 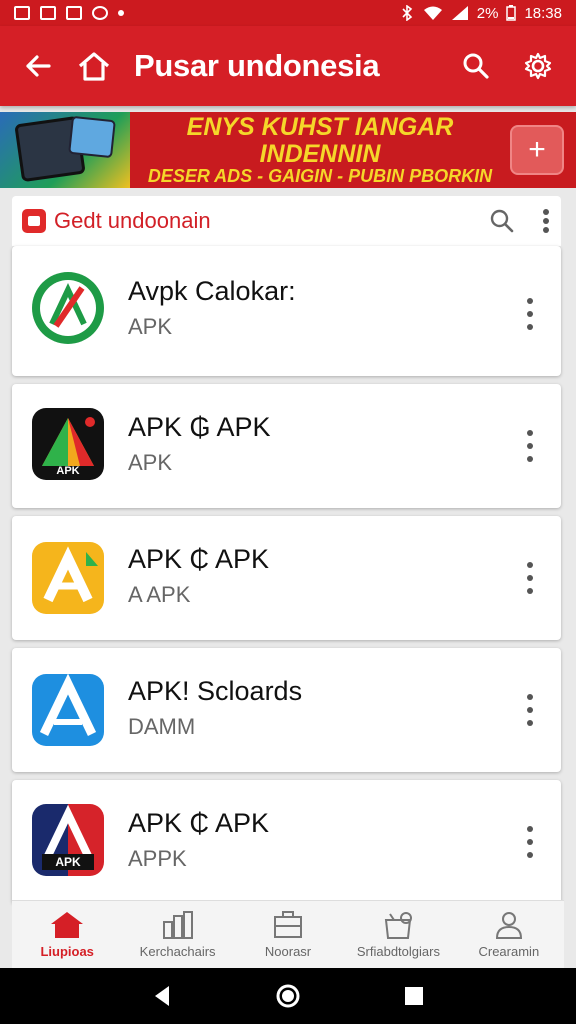 I want to click on list-item: Avpk Calokar: APK, so click(x=286, y=311).